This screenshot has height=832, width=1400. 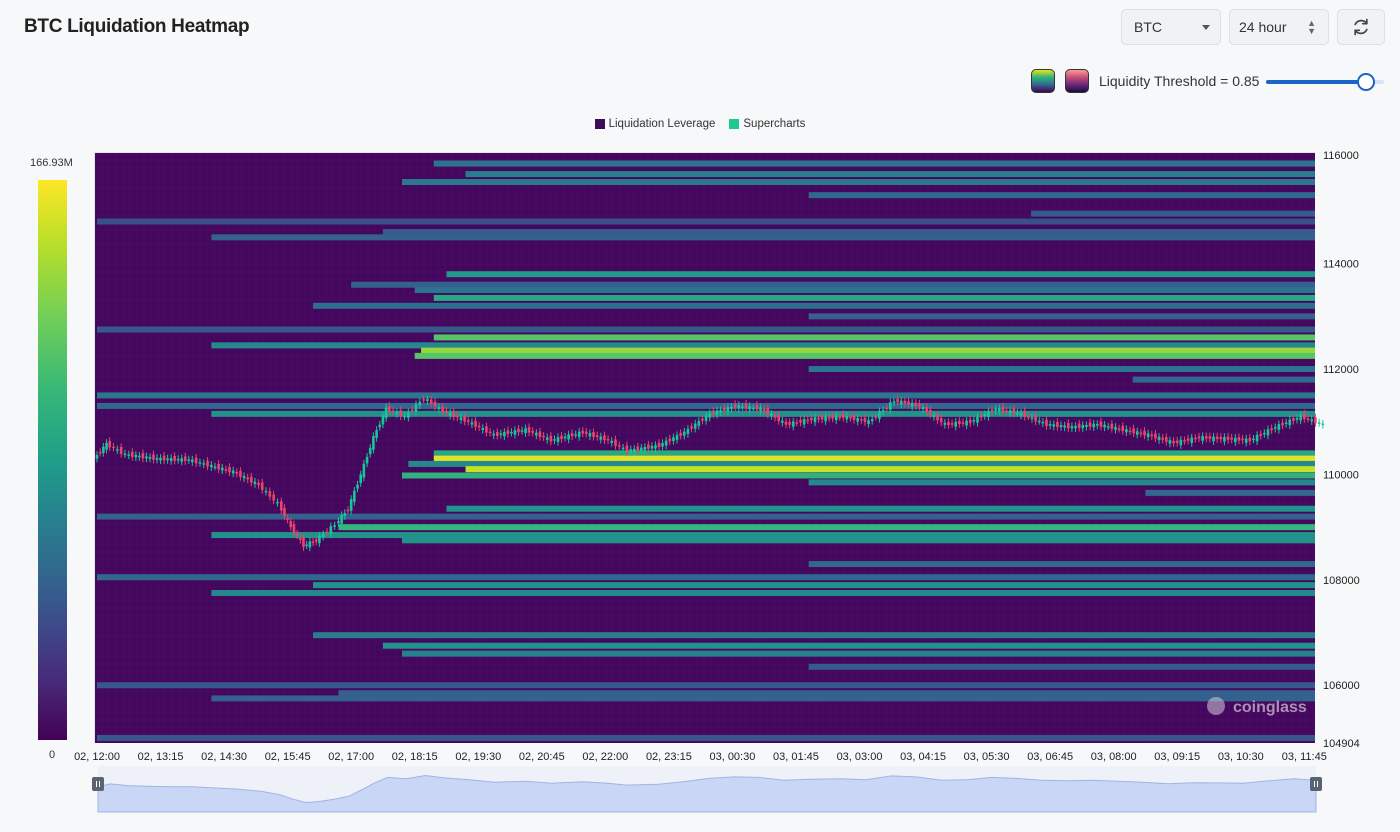 What do you see at coordinates (1341, 744) in the screenshot?
I see `y-tick-label: 104904` at bounding box center [1341, 744].